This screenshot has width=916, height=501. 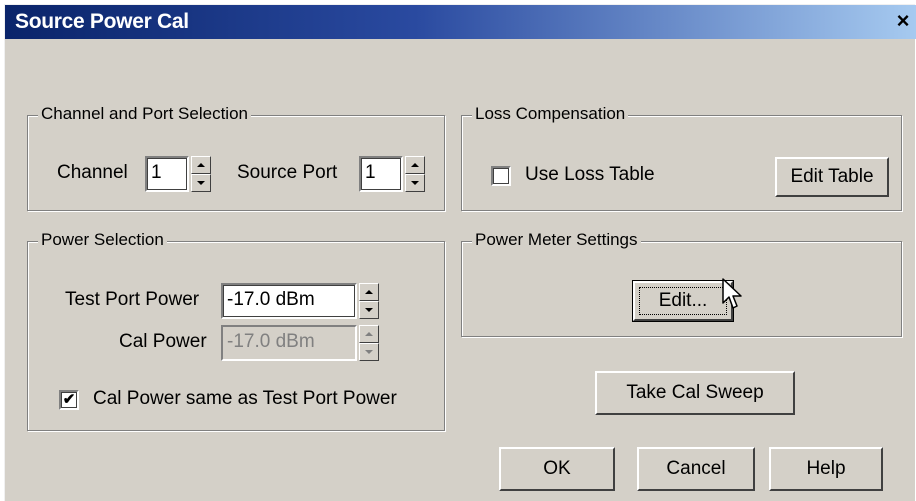 What do you see at coordinates (92, 172) in the screenshot?
I see `channel-label: Channel` at bounding box center [92, 172].